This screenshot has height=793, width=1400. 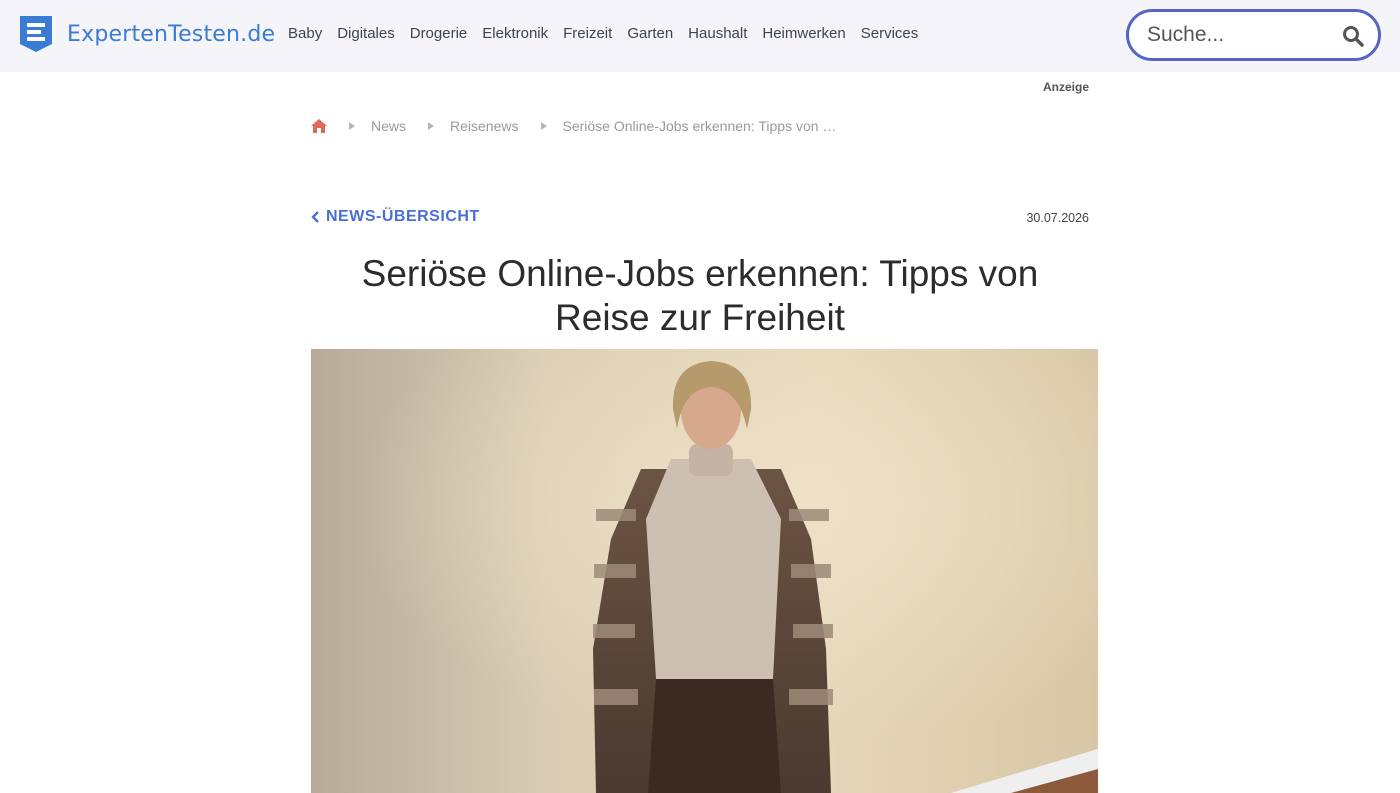 I want to click on nav-item-drogerie: Drogerie, so click(x=439, y=33).